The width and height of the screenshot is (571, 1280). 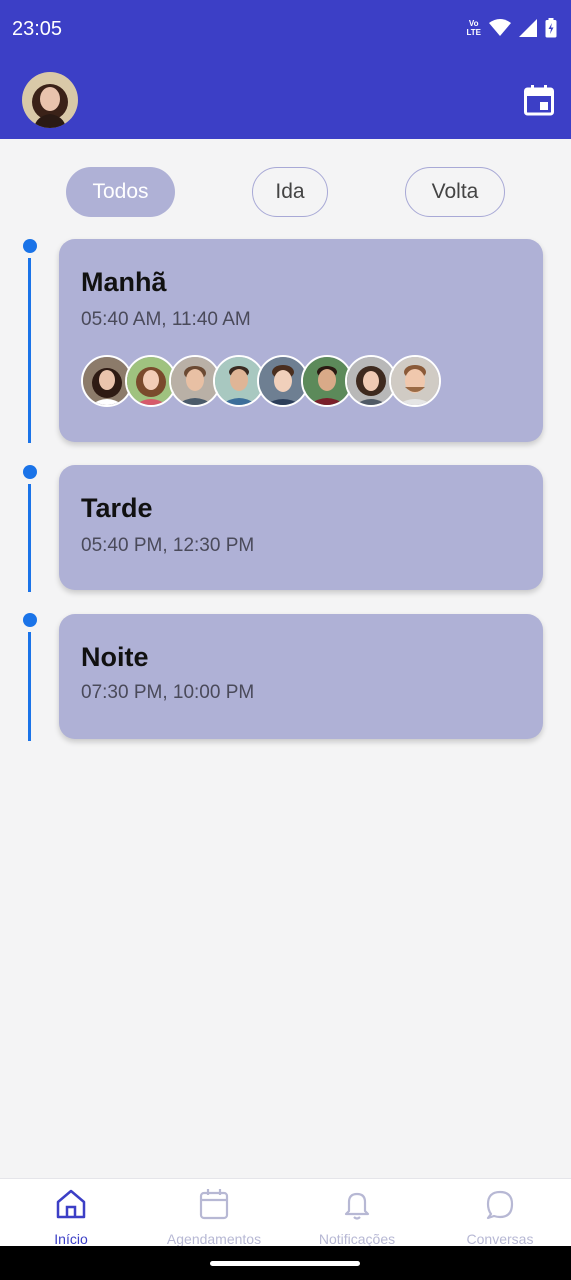 What do you see at coordinates (71, 1204) in the screenshot?
I see `home-icon` at bounding box center [71, 1204].